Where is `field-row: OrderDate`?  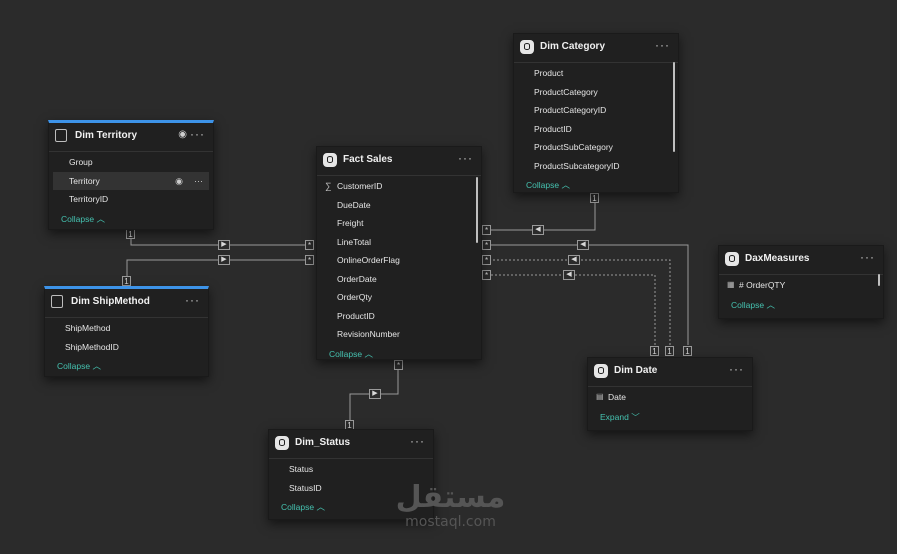
field-row: OrderDate is located at coordinates (399, 279).